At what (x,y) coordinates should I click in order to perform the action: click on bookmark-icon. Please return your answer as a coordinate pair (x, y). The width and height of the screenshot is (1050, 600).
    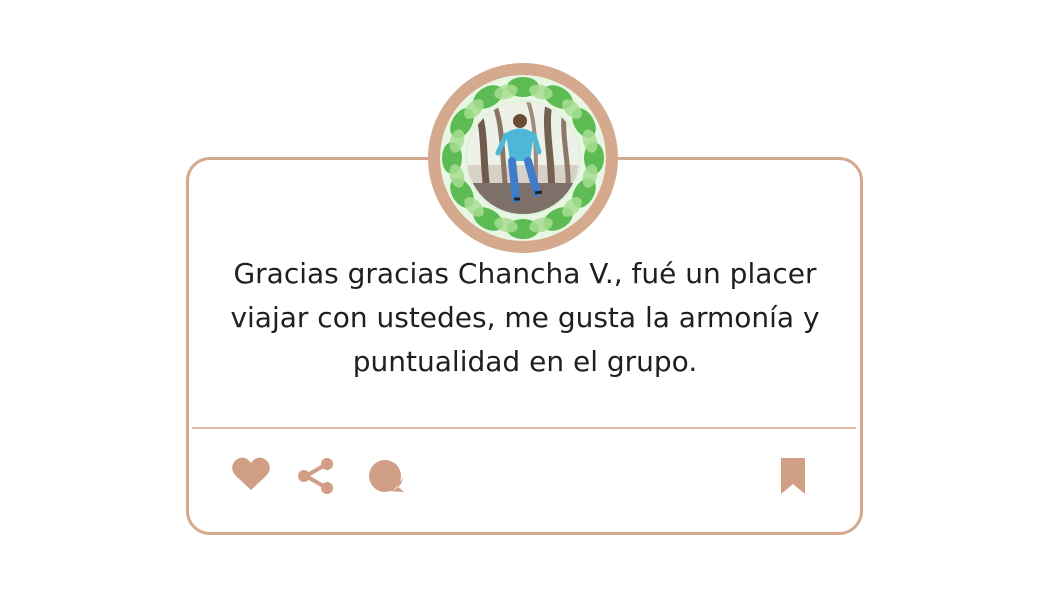
    Looking at the image, I should click on (793, 476).